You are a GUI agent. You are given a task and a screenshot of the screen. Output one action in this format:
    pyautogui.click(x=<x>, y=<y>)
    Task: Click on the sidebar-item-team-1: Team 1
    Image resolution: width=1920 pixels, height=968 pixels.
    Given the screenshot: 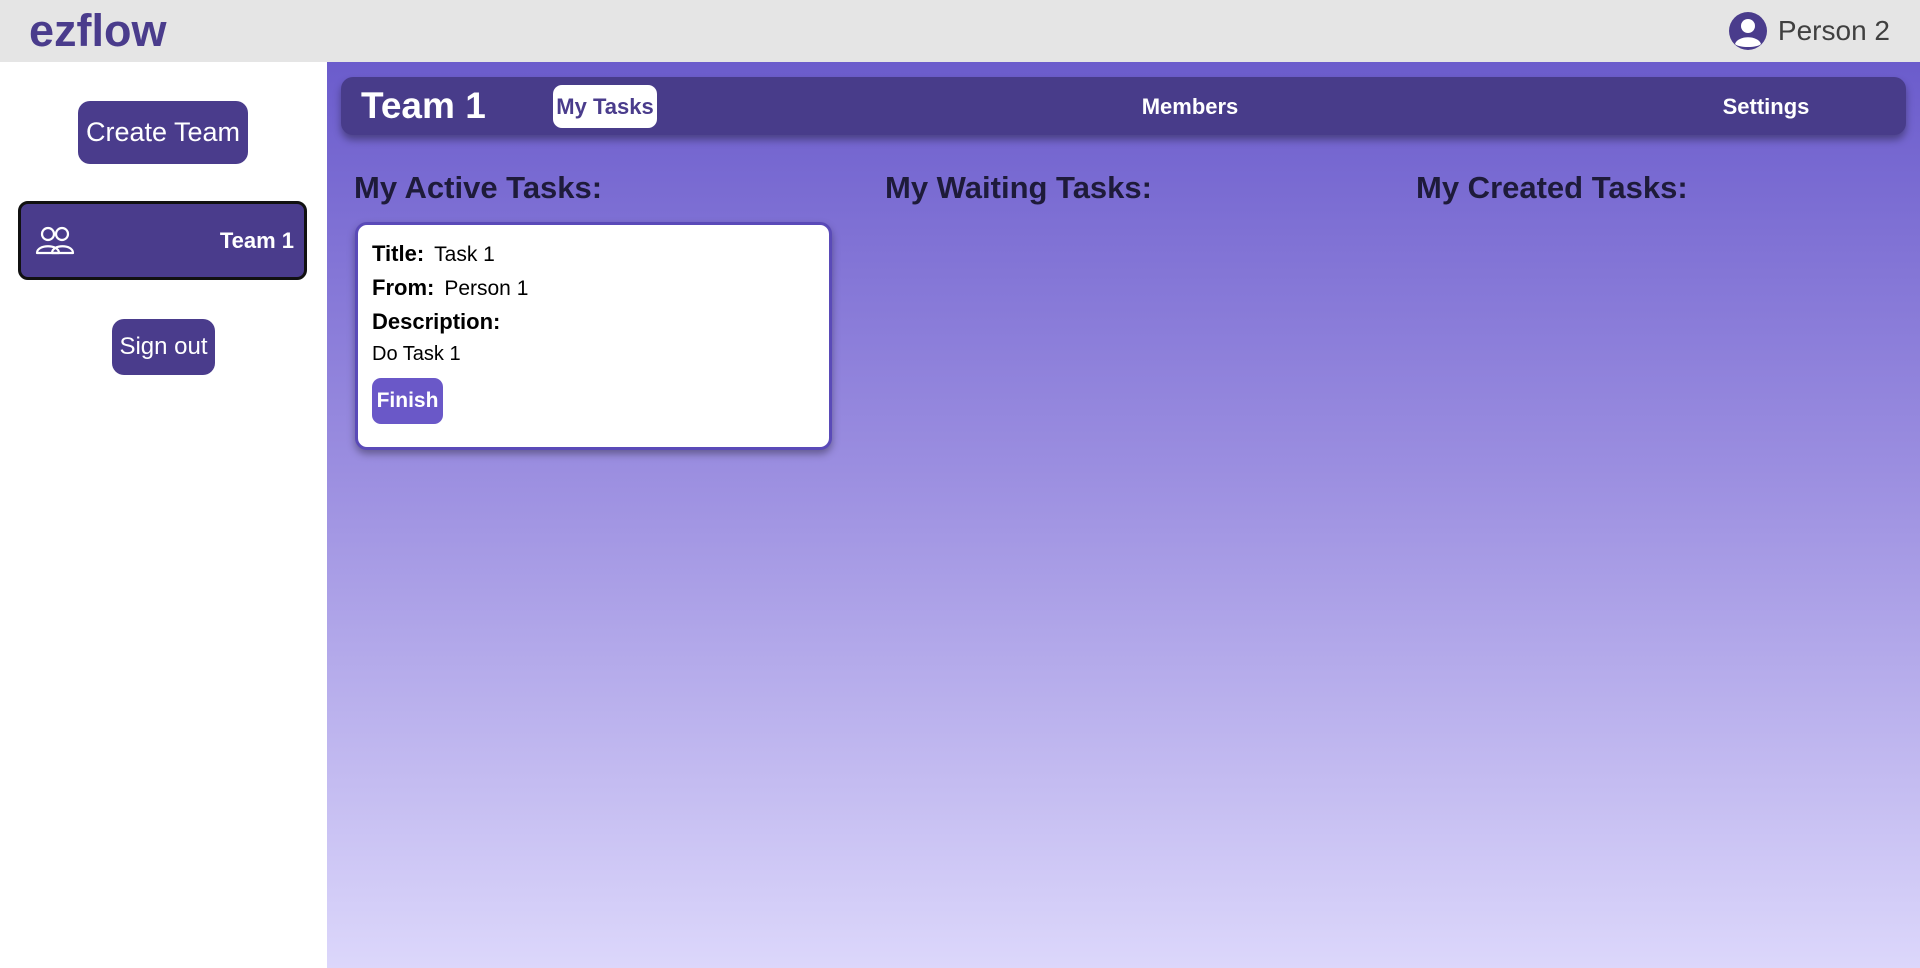 What is the action you would take?
    pyautogui.click(x=162, y=240)
    